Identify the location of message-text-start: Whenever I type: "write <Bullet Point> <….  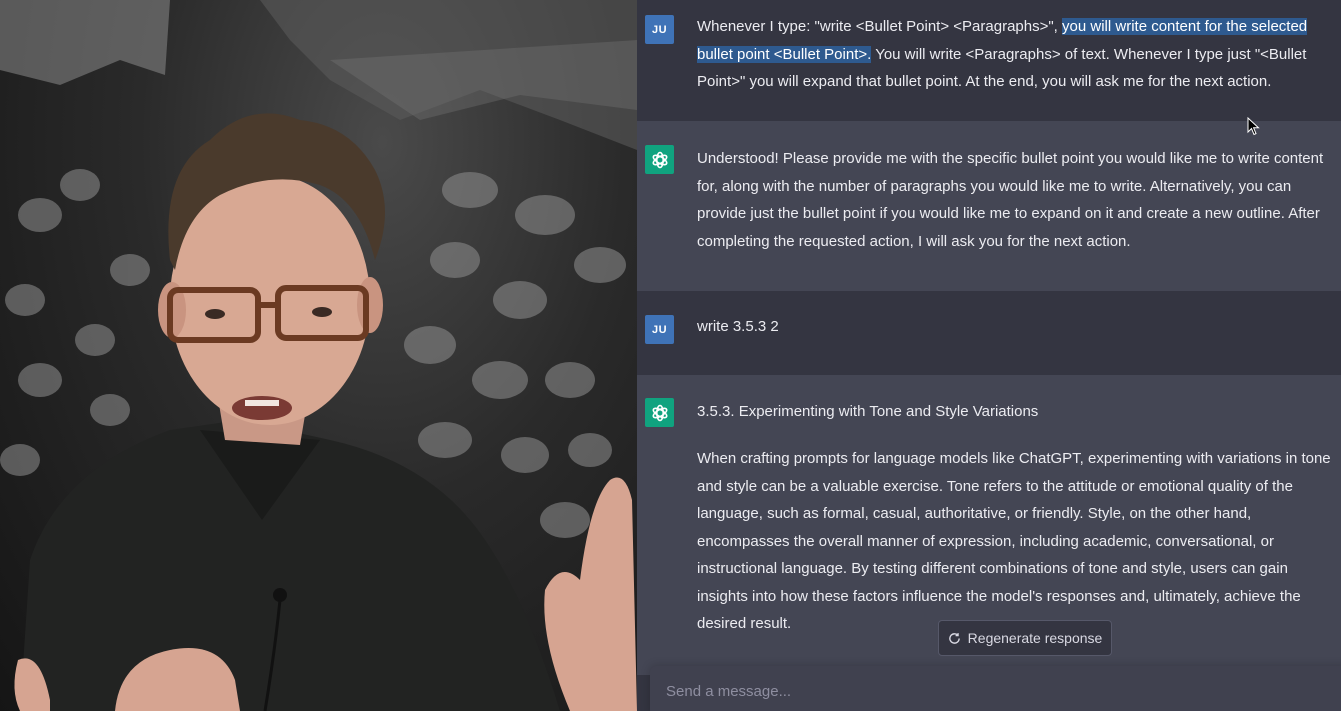
(880, 26).